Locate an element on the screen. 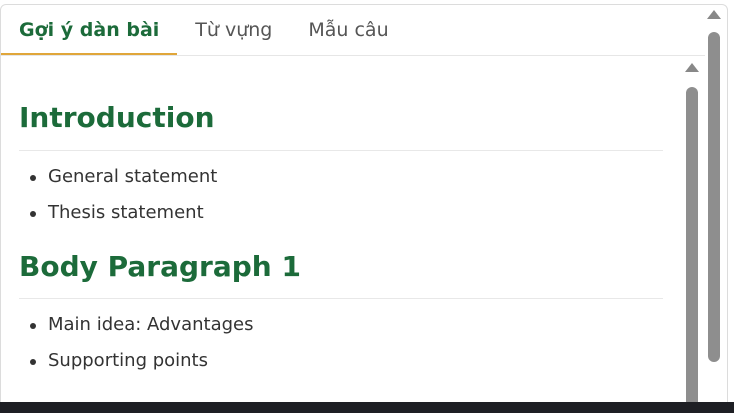 Image resolution: width=734 pixels, height=413 pixels. list-item-text: Main idea: Advantages is located at coordinates (151, 324).